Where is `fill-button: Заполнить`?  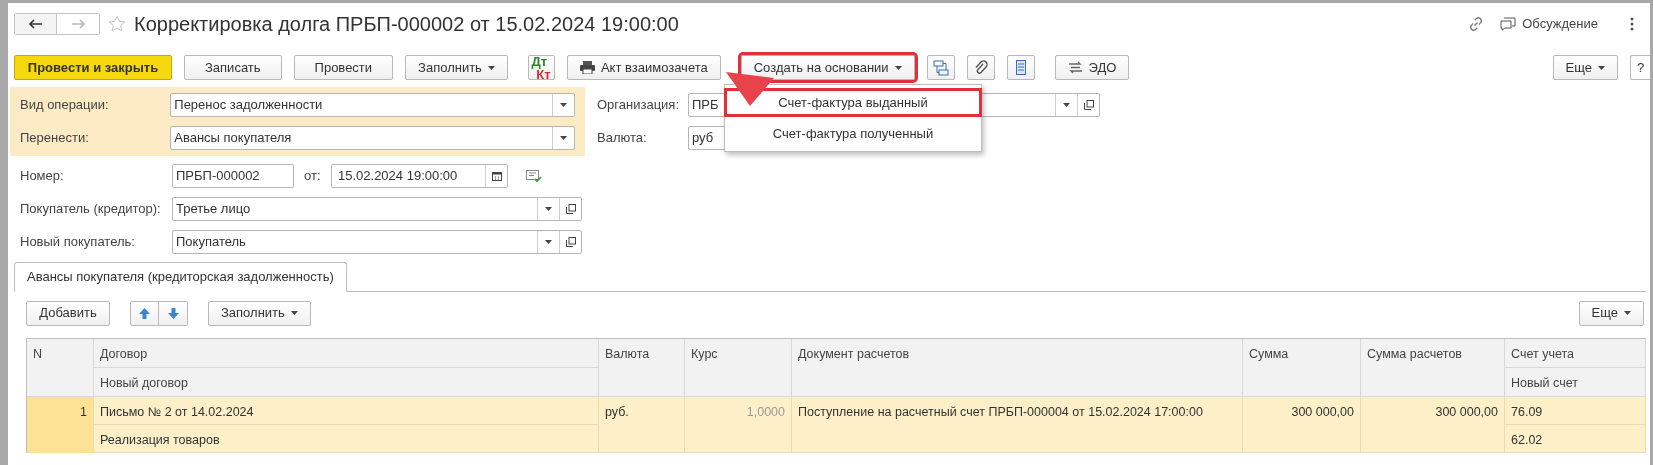
fill-button: Заполнить is located at coordinates (259, 313).